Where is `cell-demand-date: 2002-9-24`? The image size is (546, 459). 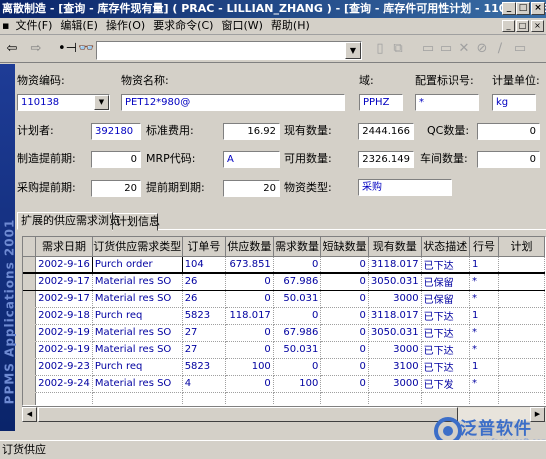
cell-demand-date: 2002-9-24 is located at coordinates (64, 384).